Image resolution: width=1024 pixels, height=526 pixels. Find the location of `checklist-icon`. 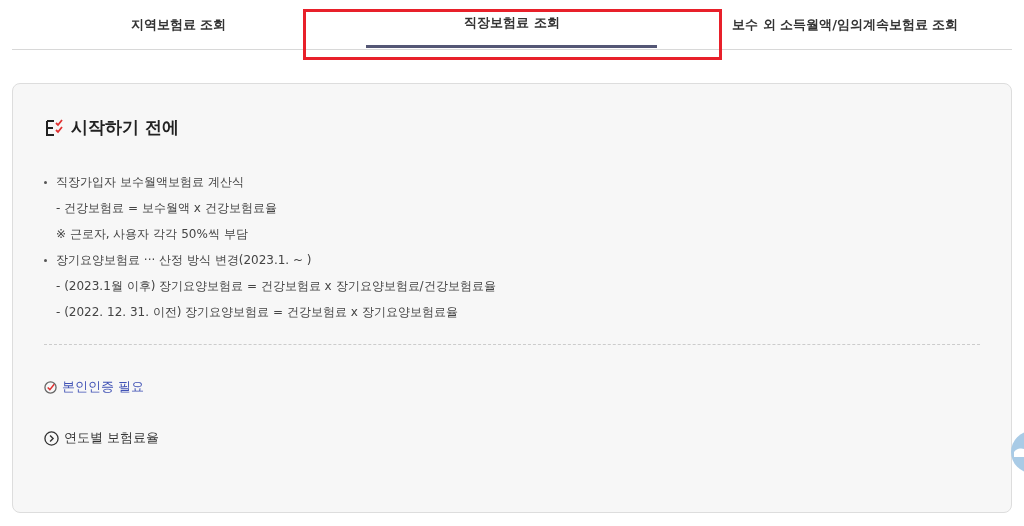

checklist-icon is located at coordinates (55, 127).